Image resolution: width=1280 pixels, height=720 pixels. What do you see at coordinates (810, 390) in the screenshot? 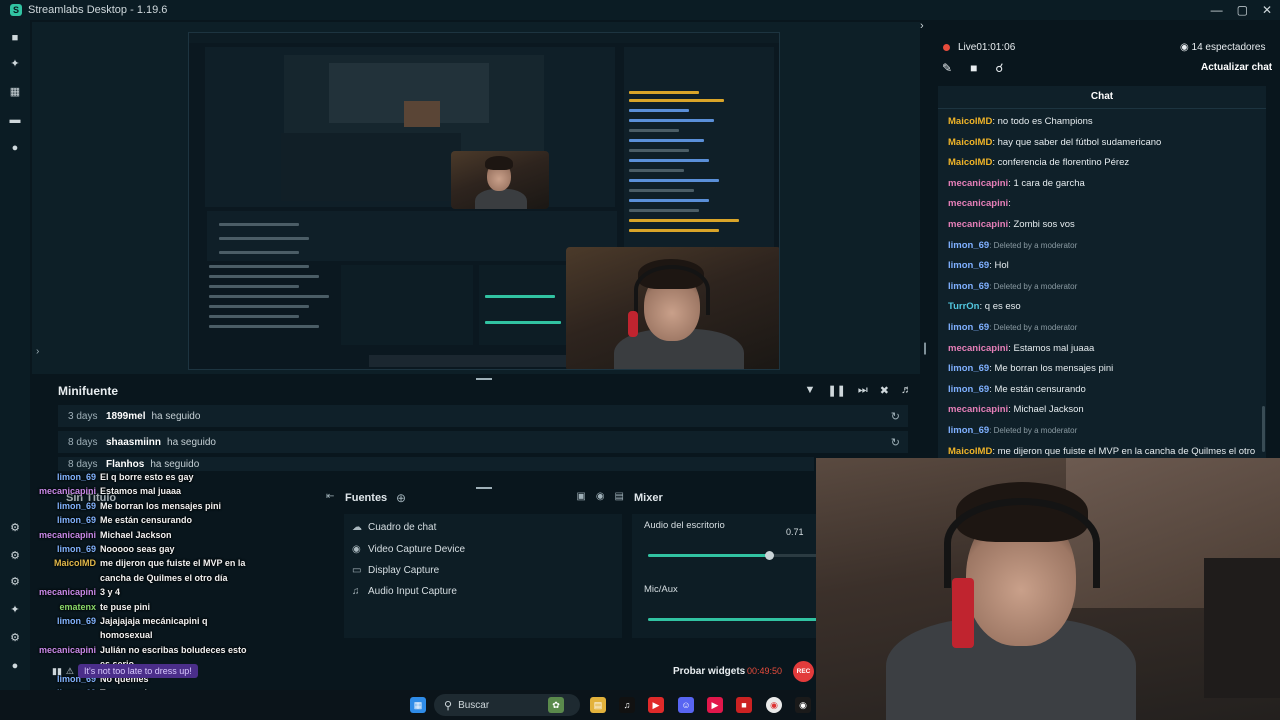
I see `filter-icon: ▼` at bounding box center [810, 390].